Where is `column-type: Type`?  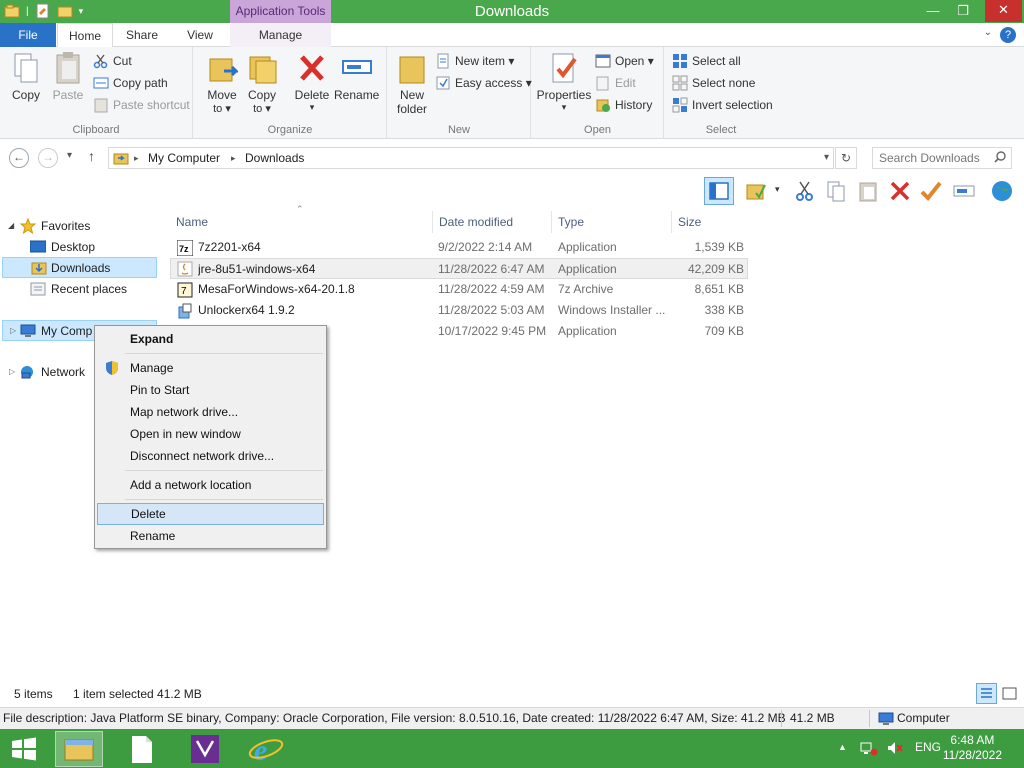
column-type: Type is located at coordinates (611, 222).